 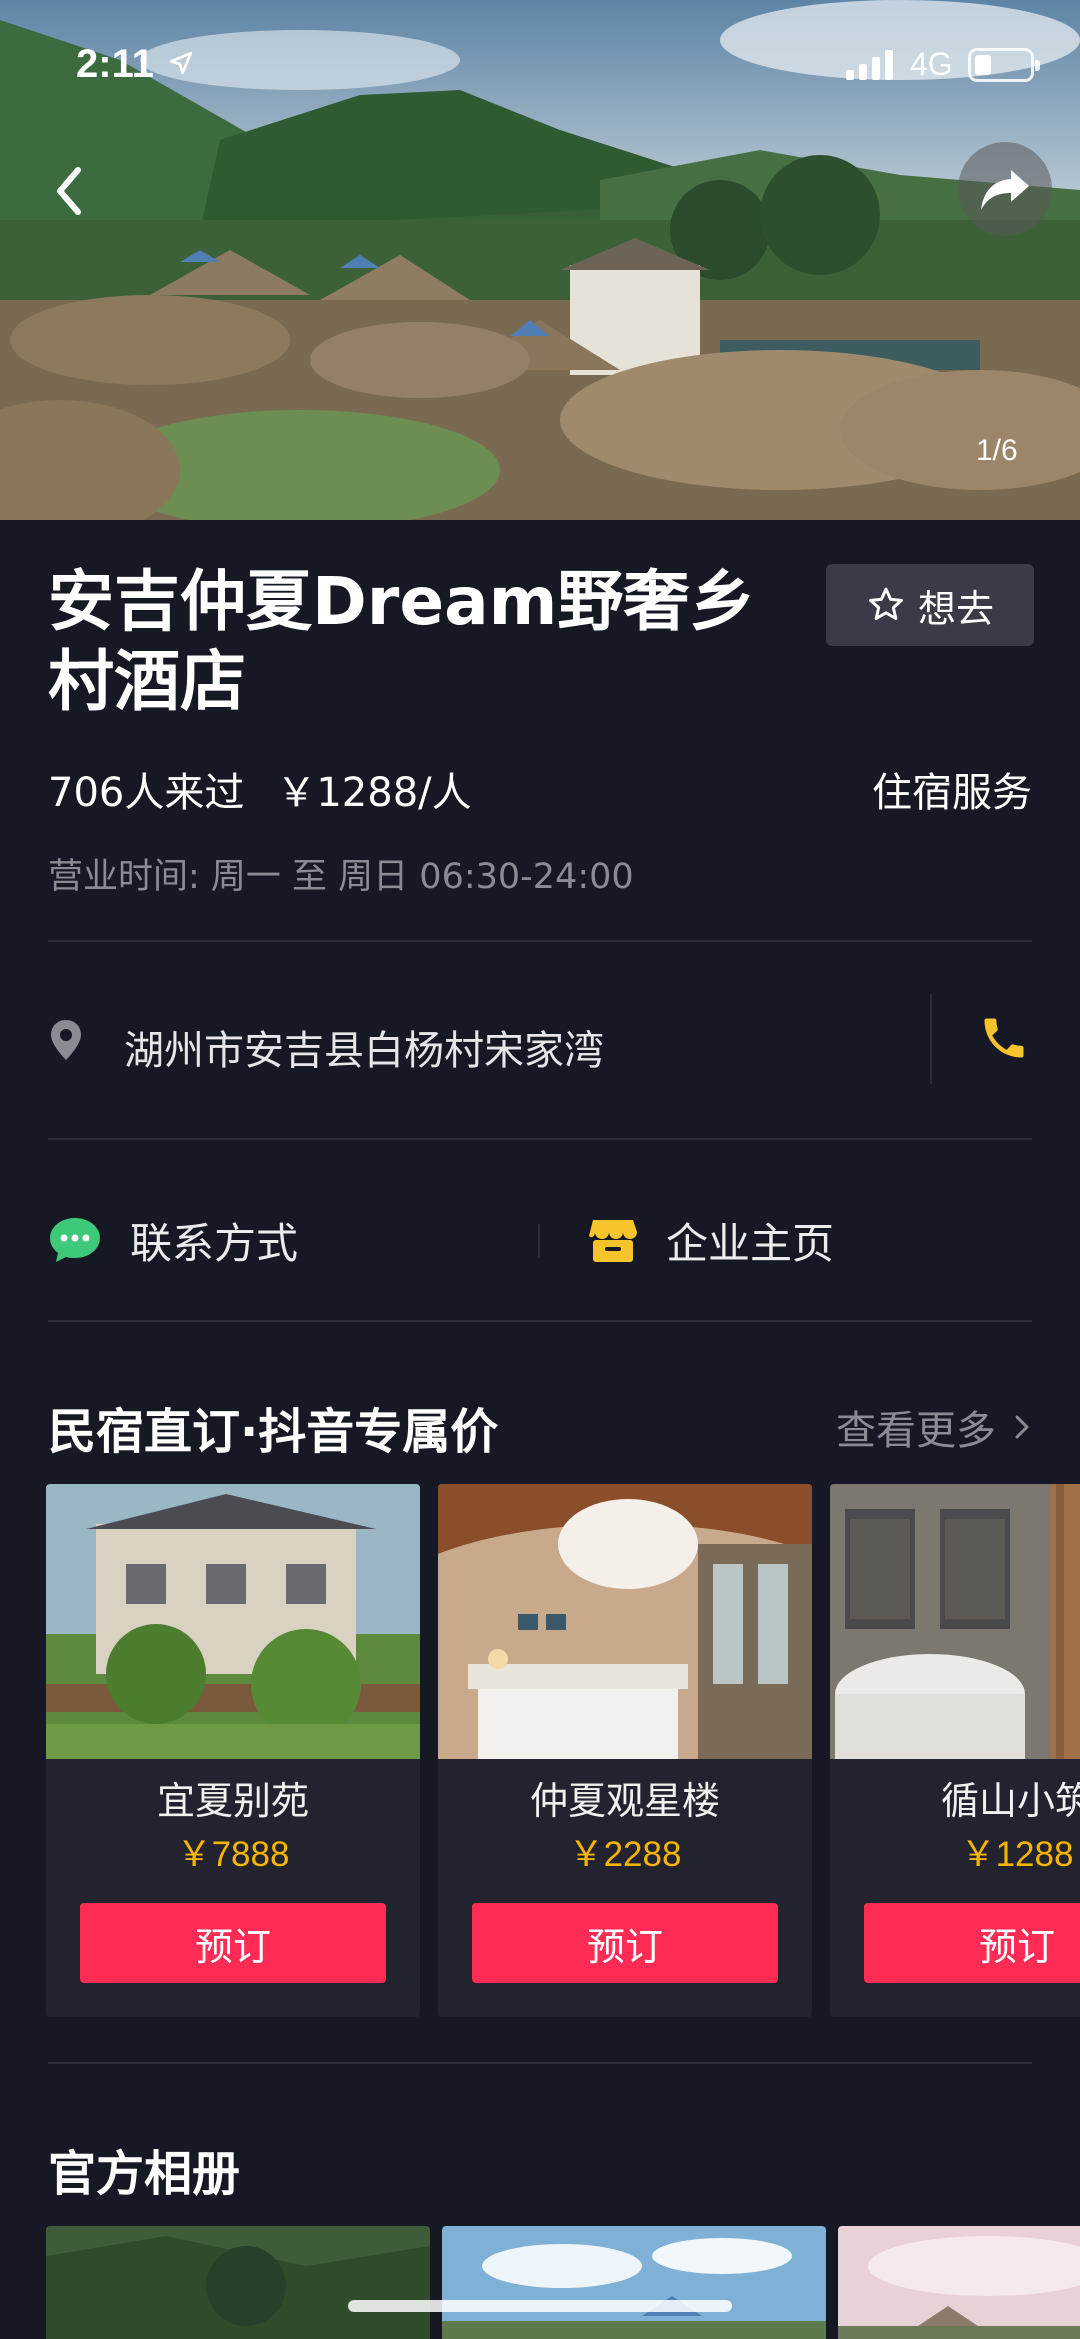 I want to click on address-row: 湖州市安吉县白杨村宋家湾, so click(x=540, y=1040).